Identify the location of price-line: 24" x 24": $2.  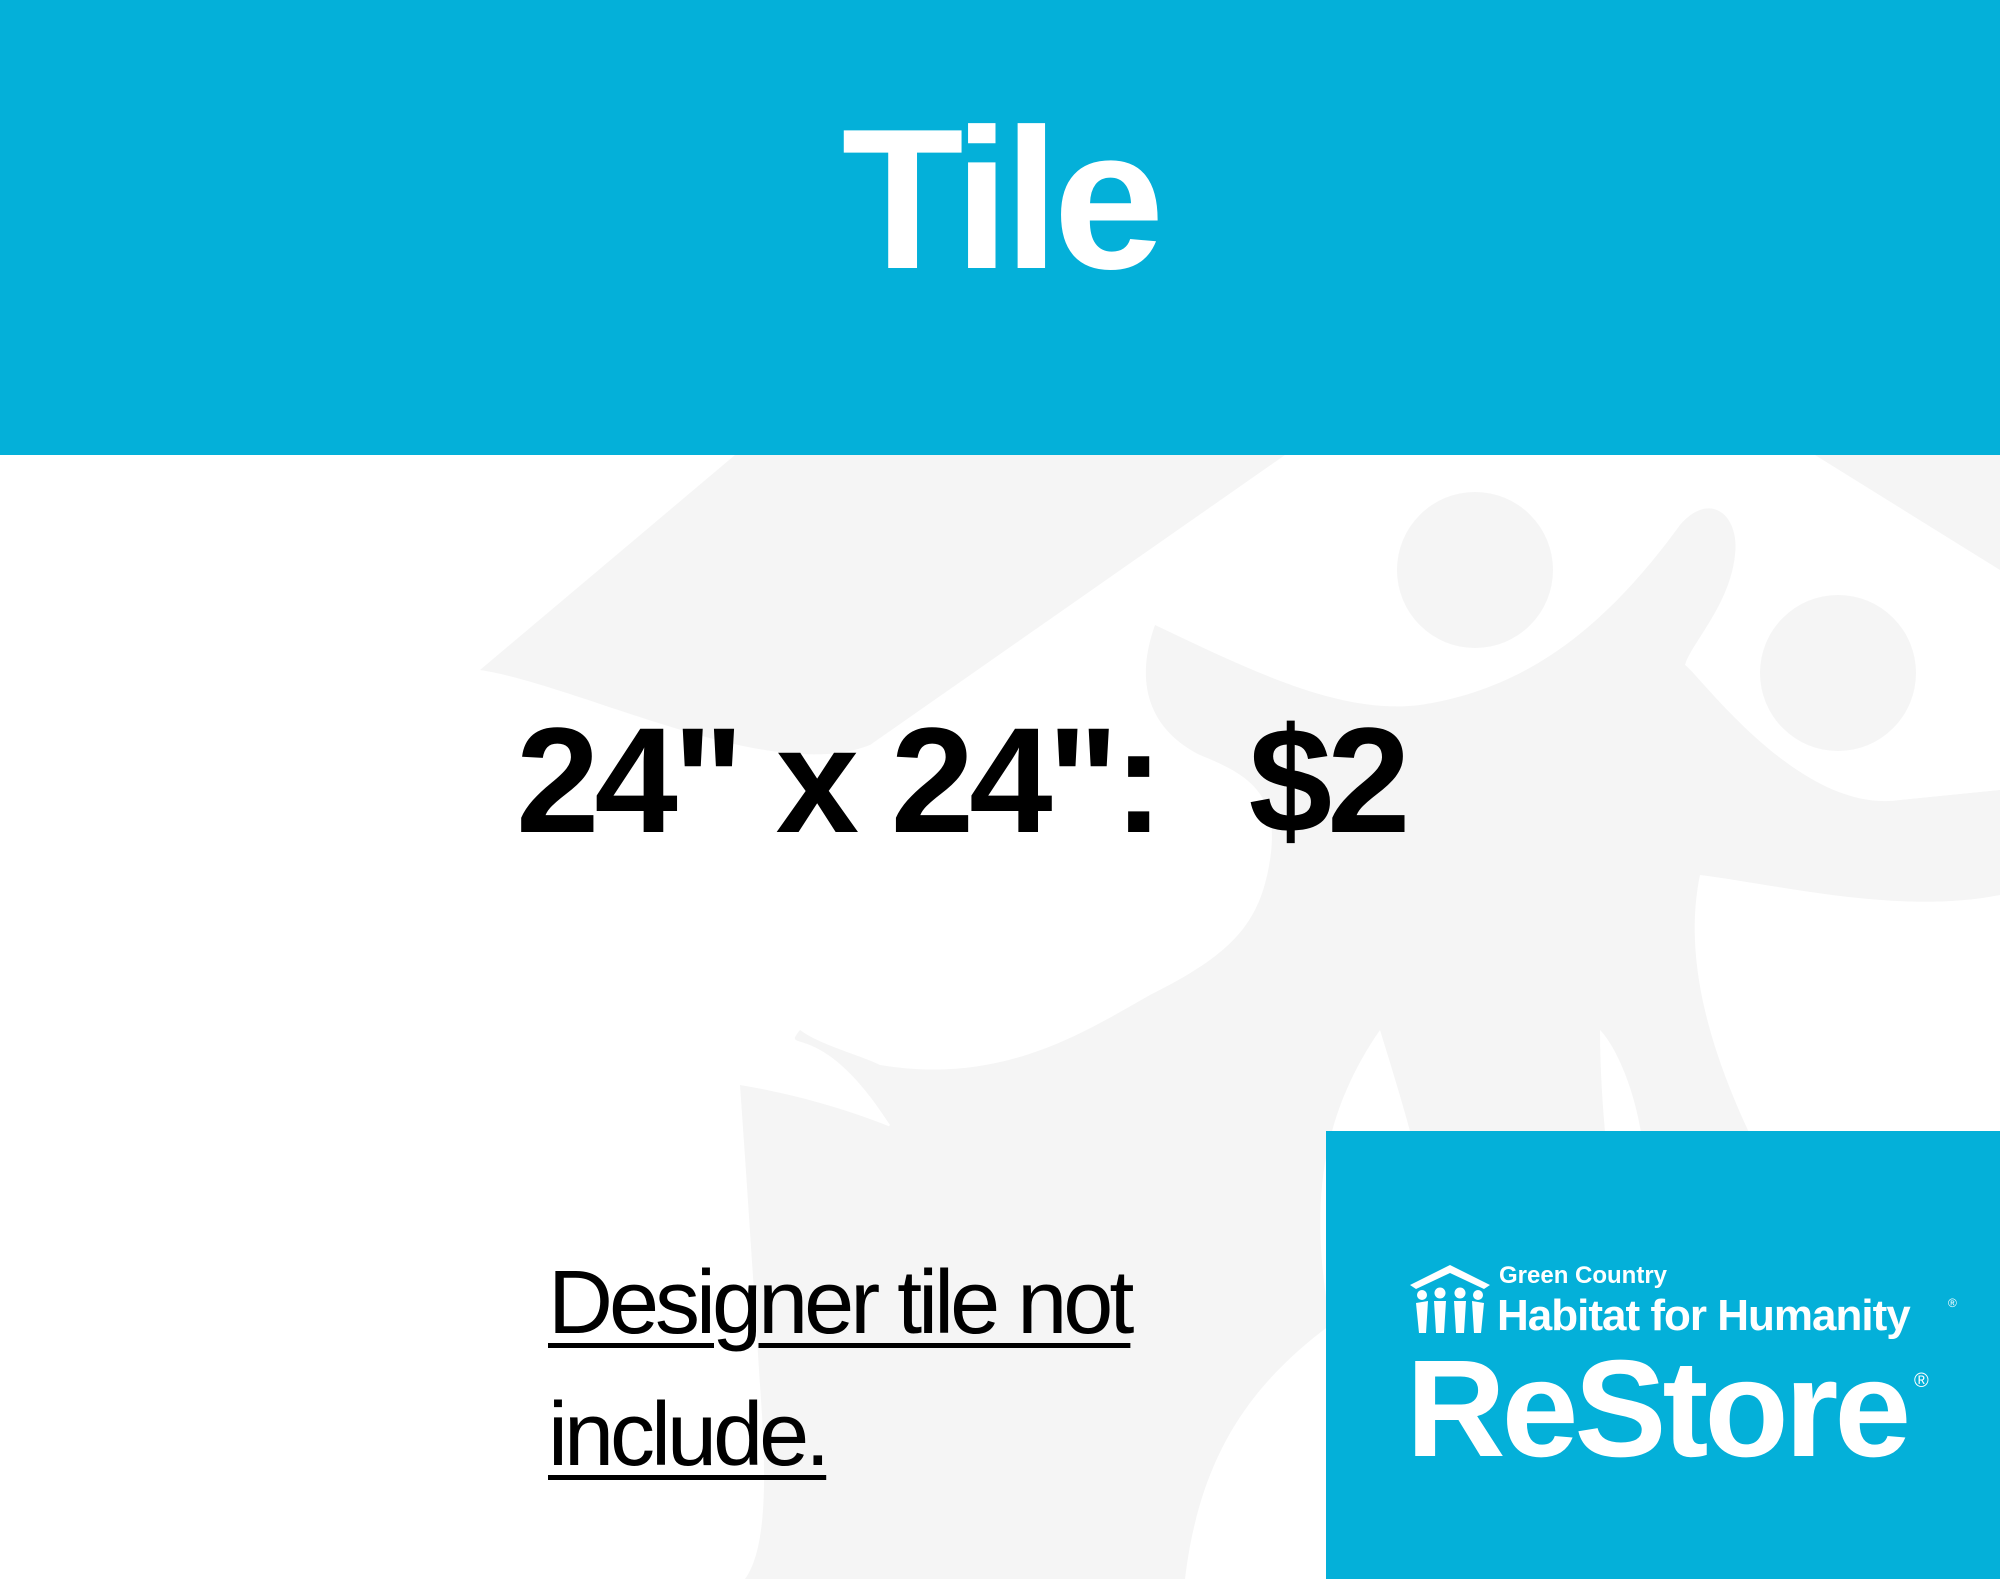
(963, 780).